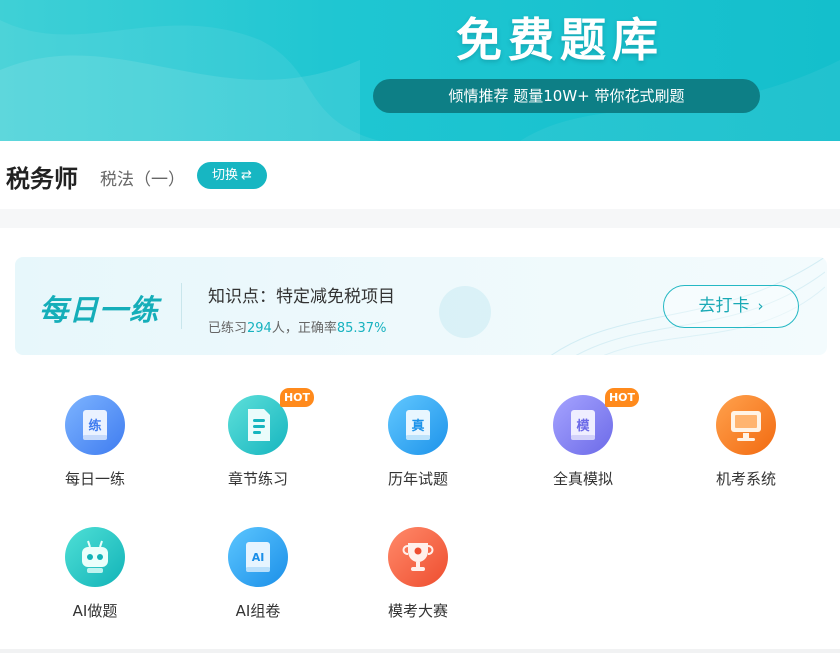 The width and height of the screenshot is (840, 653). I want to click on daily-stats: 已练习294人，正确率85.37%, so click(297, 326).